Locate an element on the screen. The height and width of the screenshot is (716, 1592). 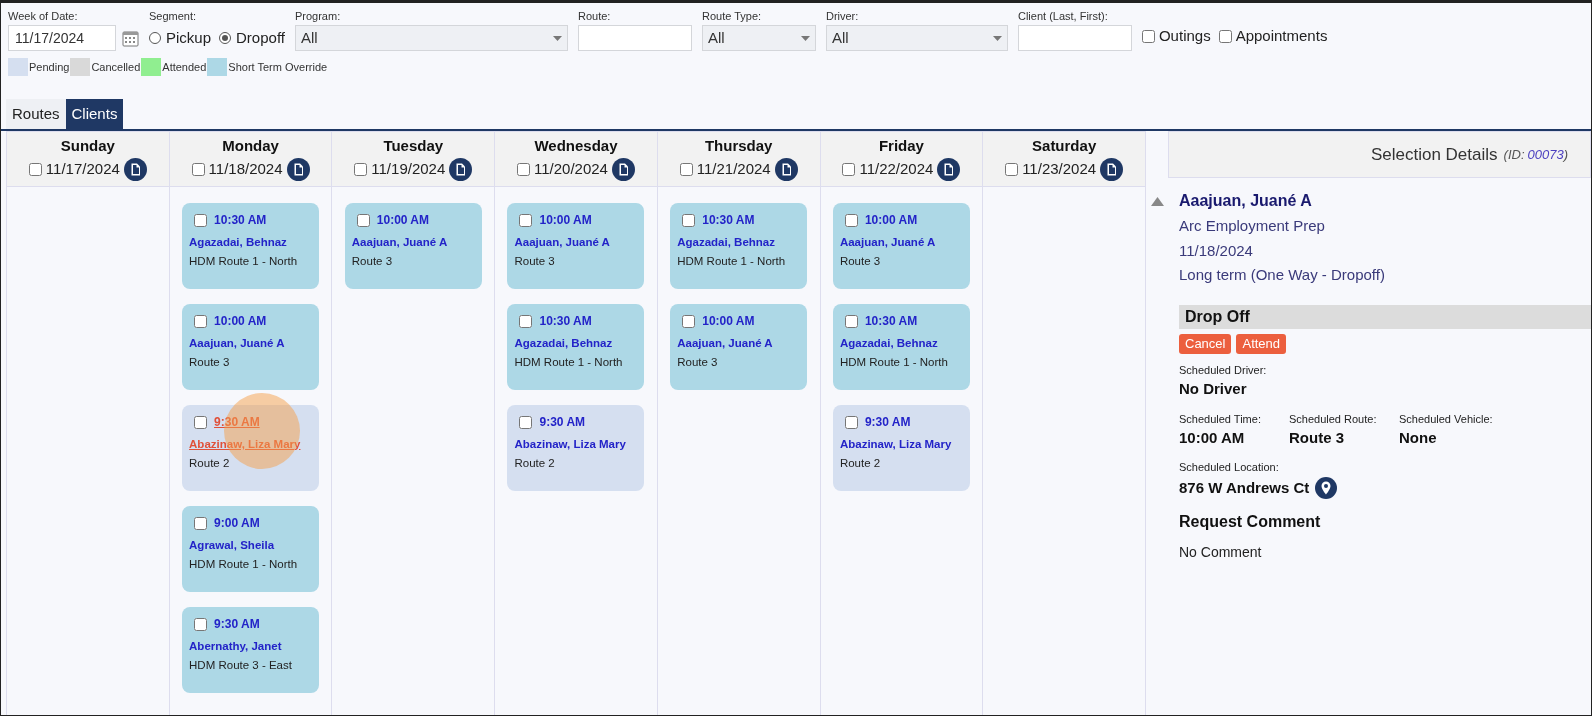
checkbox-option: Outings is located at coordinates (1176, 36).